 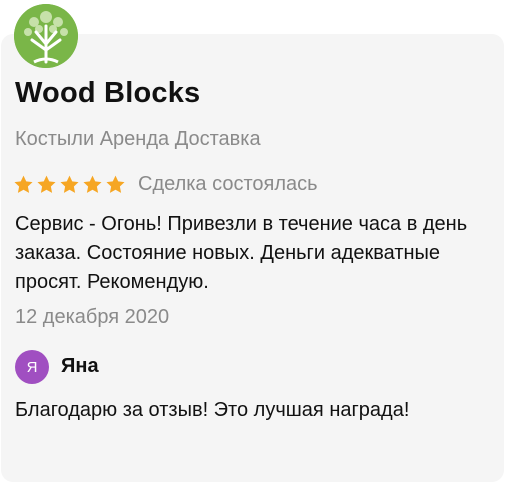 I want to click on avatar: Я, so click(x=32, y=367).